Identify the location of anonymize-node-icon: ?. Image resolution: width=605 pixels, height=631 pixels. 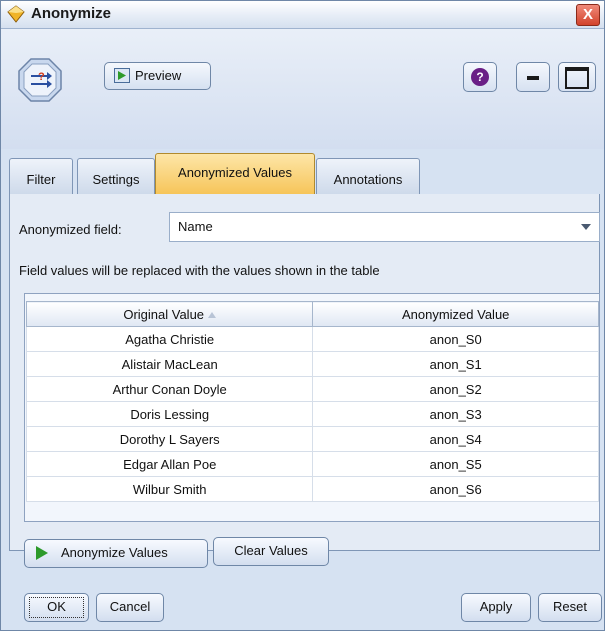
(40, 80).